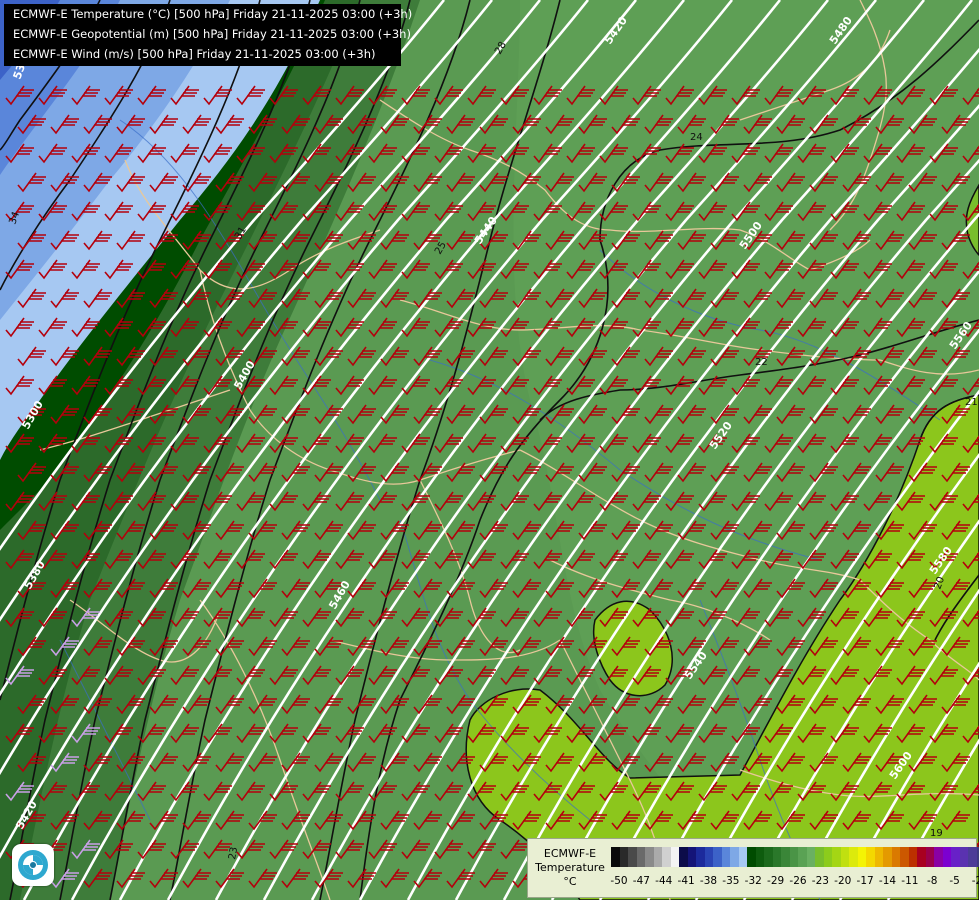 The image size is (979, 900). Describe the element at coordinates (910, 881) in the screenshot. I see `legend-tick: -11` at that location.